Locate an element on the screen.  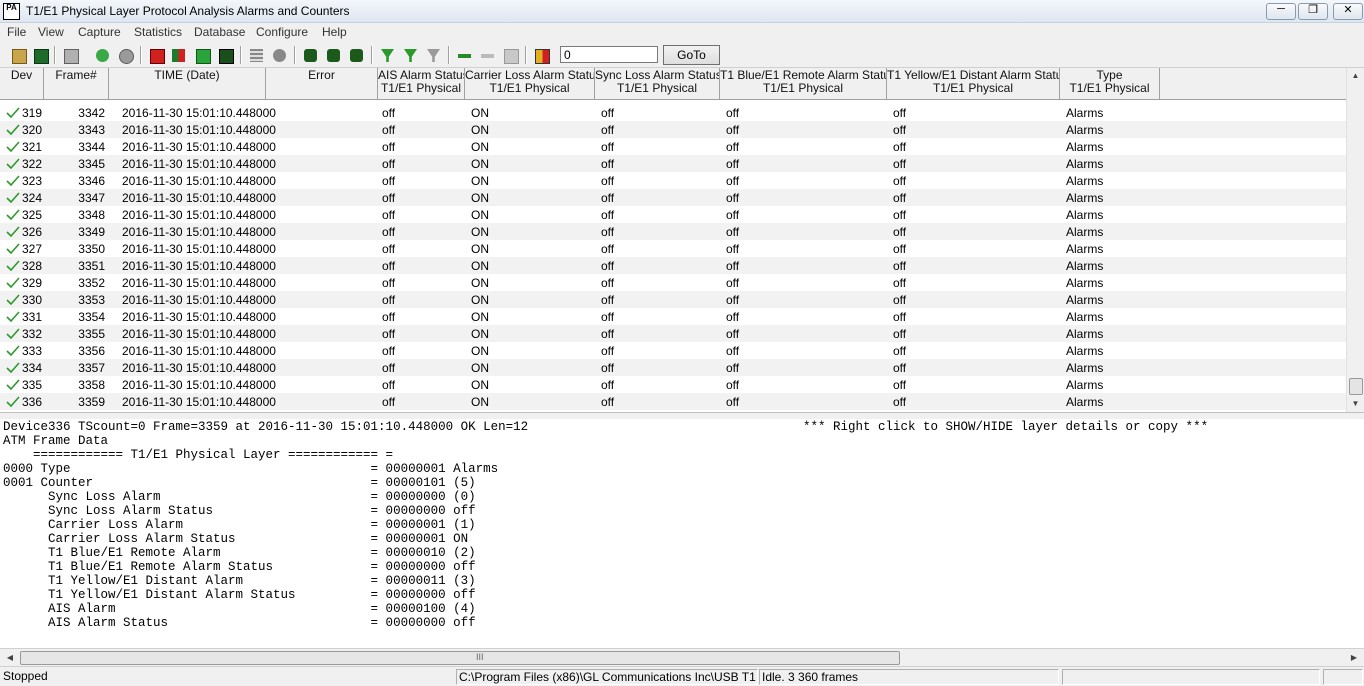
scroll-left-icon: ◀ is located at coordinates (10, 657).